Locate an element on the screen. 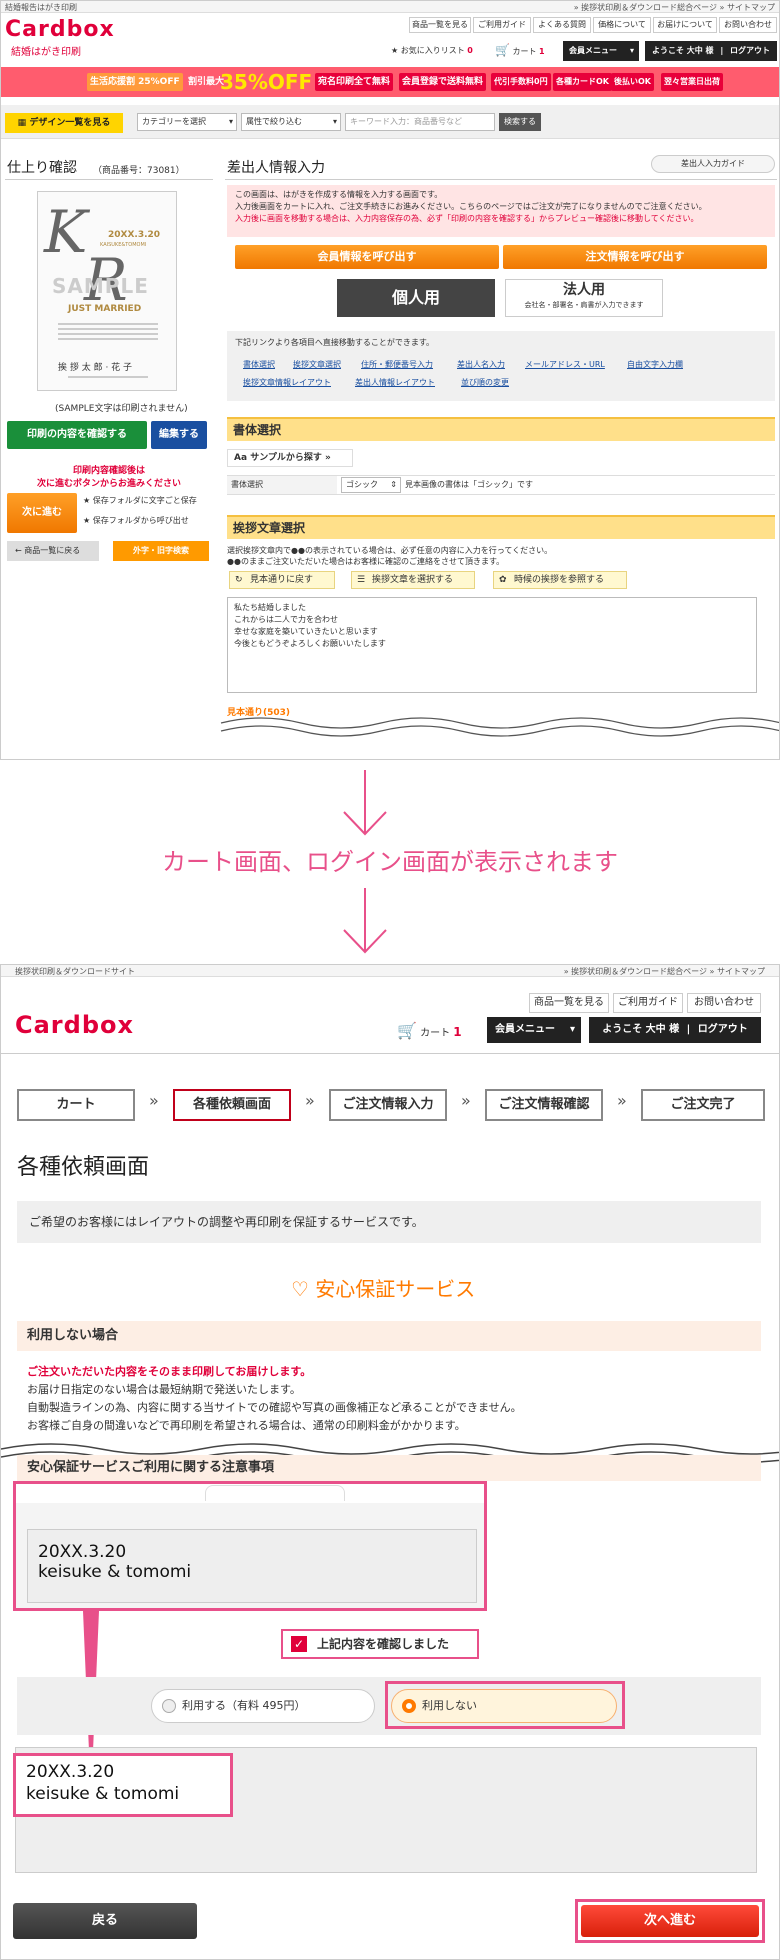  greeting-line: 今後ともどうぞよろしくお願いいたします is located at coordinates (310, 643).